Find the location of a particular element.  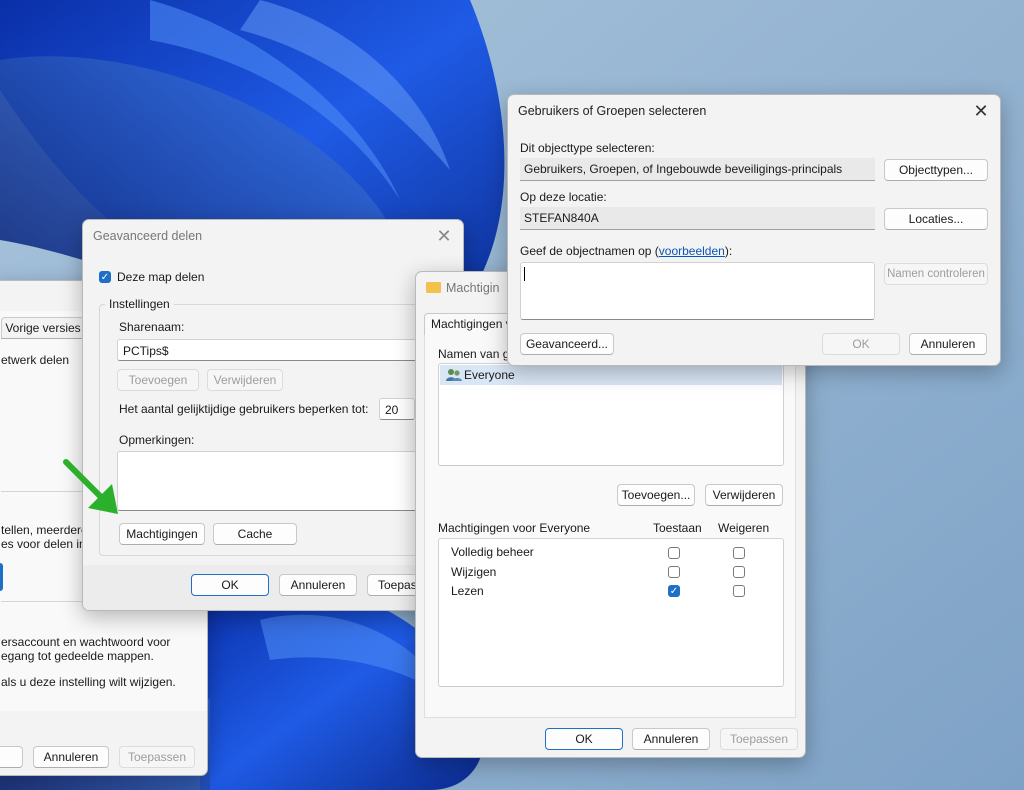

permission-row-full-control: Volledig beheer is located at coordinates (492, 552).